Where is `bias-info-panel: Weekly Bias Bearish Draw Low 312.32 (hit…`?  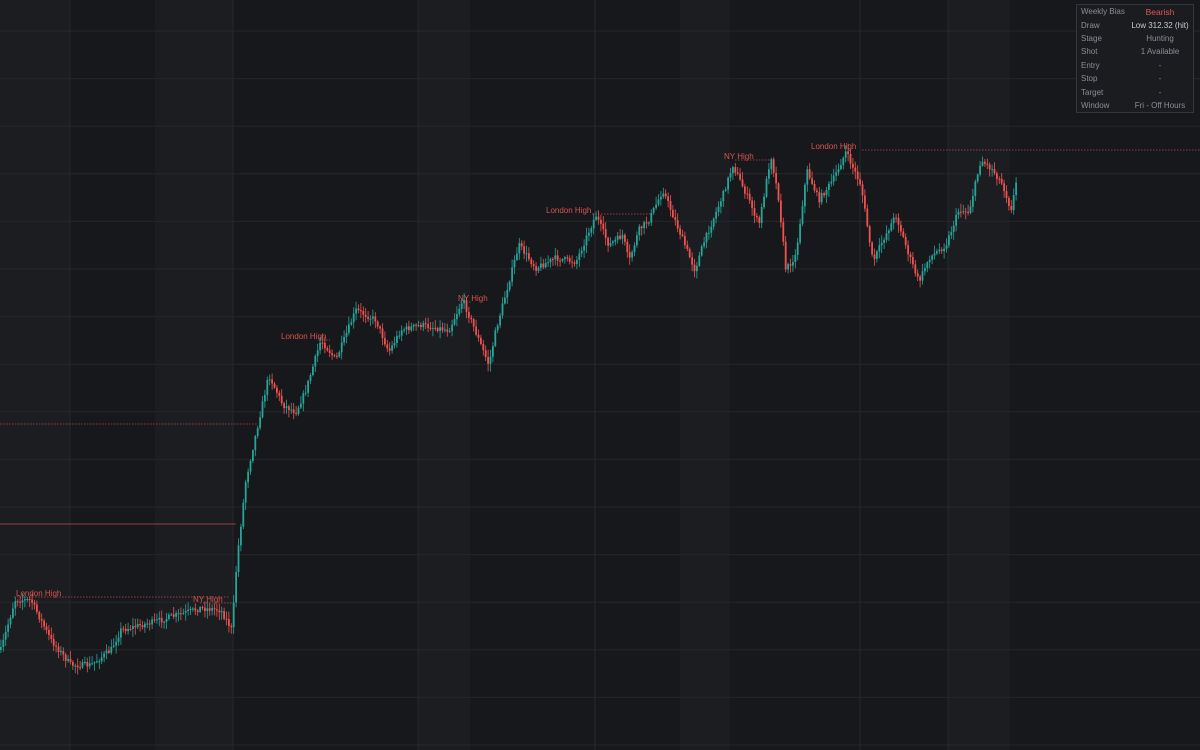 bias-info-panel: Weekly Bias Bearish Draw Low 312.32 (hit… is located at coordinates (1135, 59).